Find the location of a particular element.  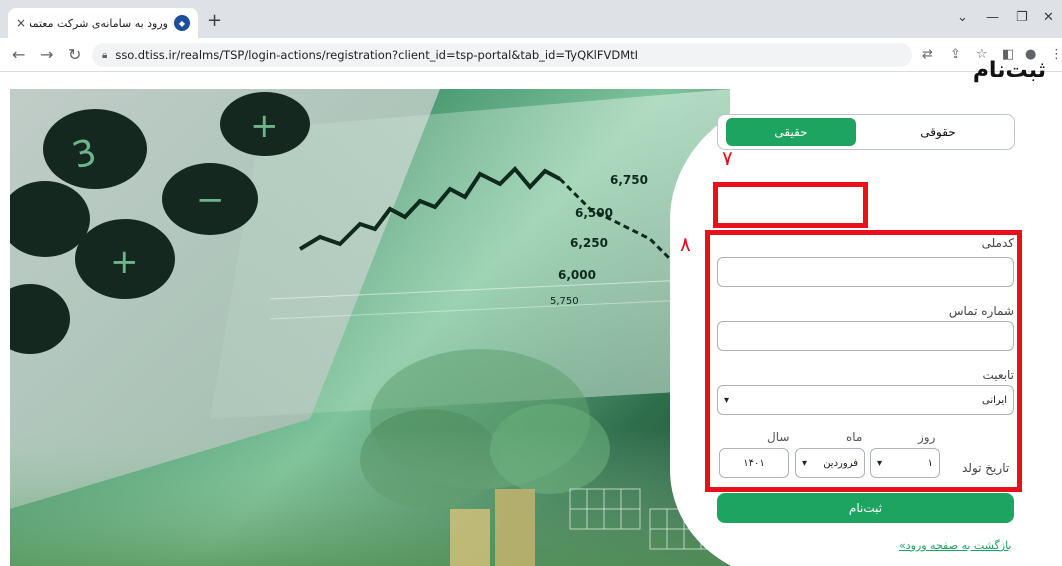

lock-icon: 🔒︎ is located at coordinates (104, 55).